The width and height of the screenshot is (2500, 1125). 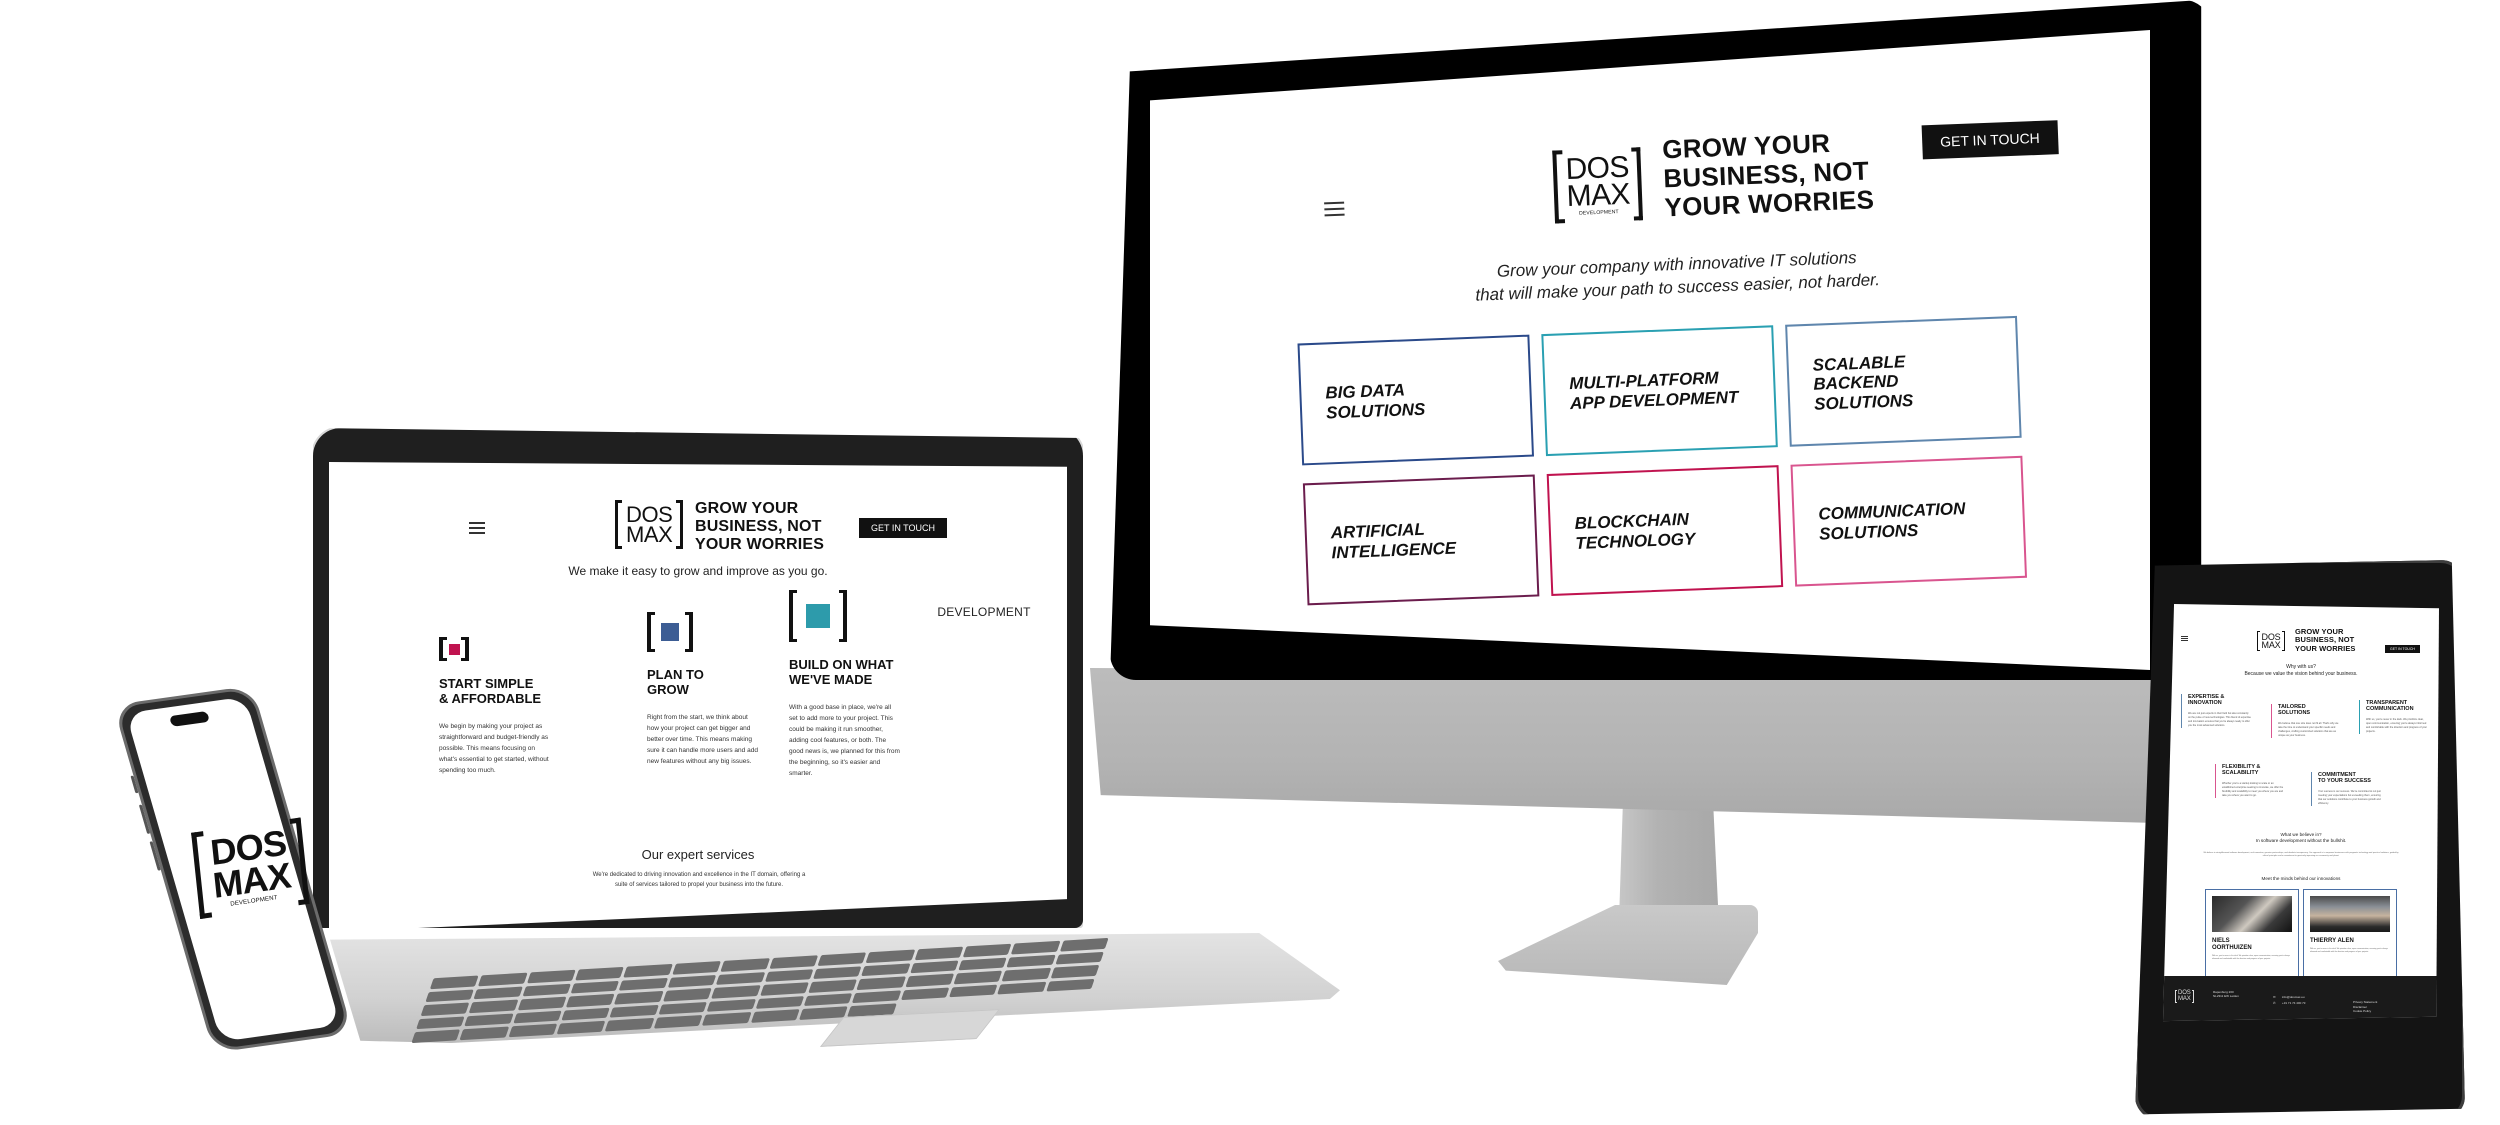 I want to click on headline-line: YOUR WORRIES, so click(x=760, y=544).